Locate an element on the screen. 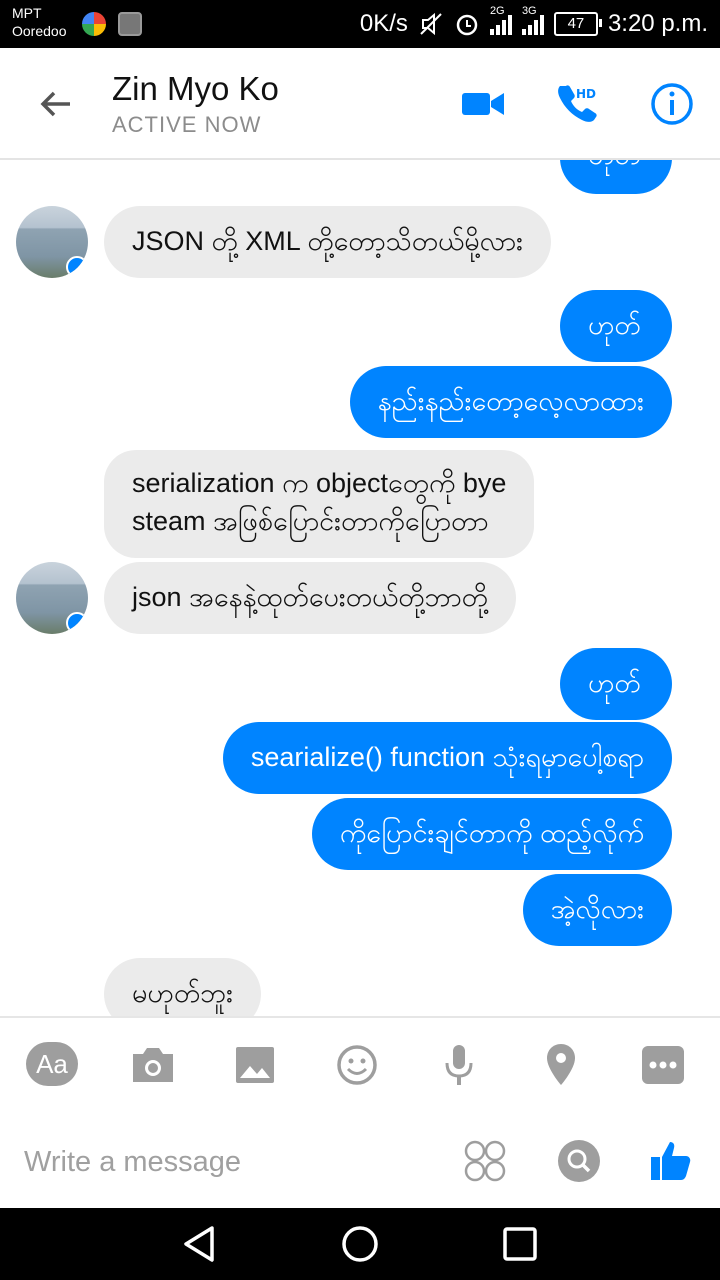 This screenshot has height=1280, width=720. message-text-line: steam အဖြစ်ပြောင်းတာကိုပြောတာ is located at coordinates (310, 521).